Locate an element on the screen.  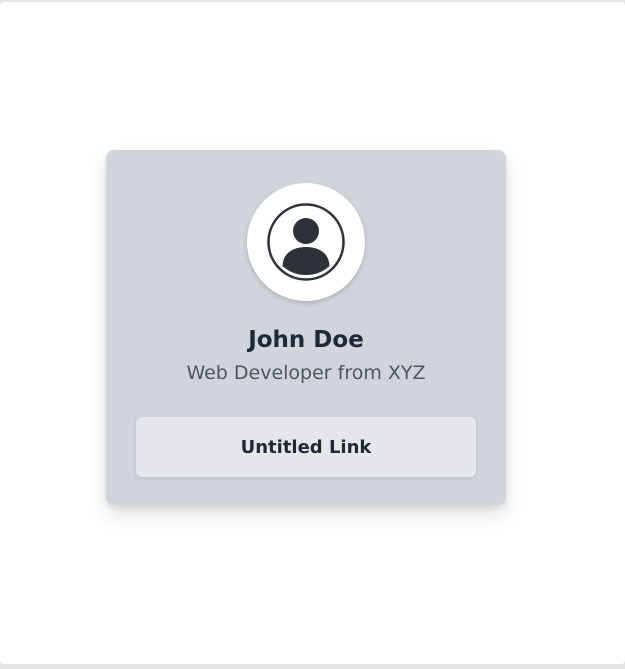
avatar is located at coordinates (306, 242).